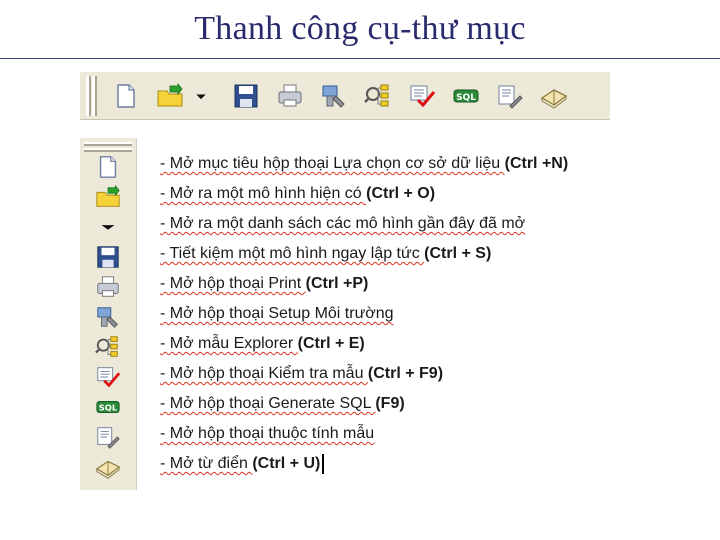 This screenshot has height=540, width=720. What do you see at coordinates (264, 283) in the screenshot?
I see `list-item: - Mở hộp thoại Print (Ctrl +P)` at bounding box center [264, 283].